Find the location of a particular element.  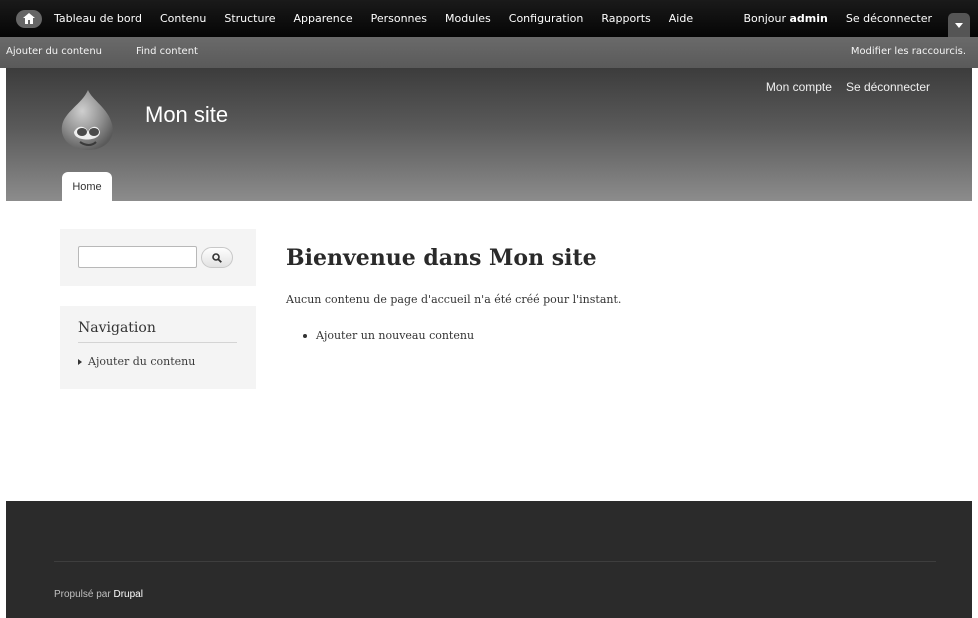

drupal-logo-icon is located at coordinates (87, 120).